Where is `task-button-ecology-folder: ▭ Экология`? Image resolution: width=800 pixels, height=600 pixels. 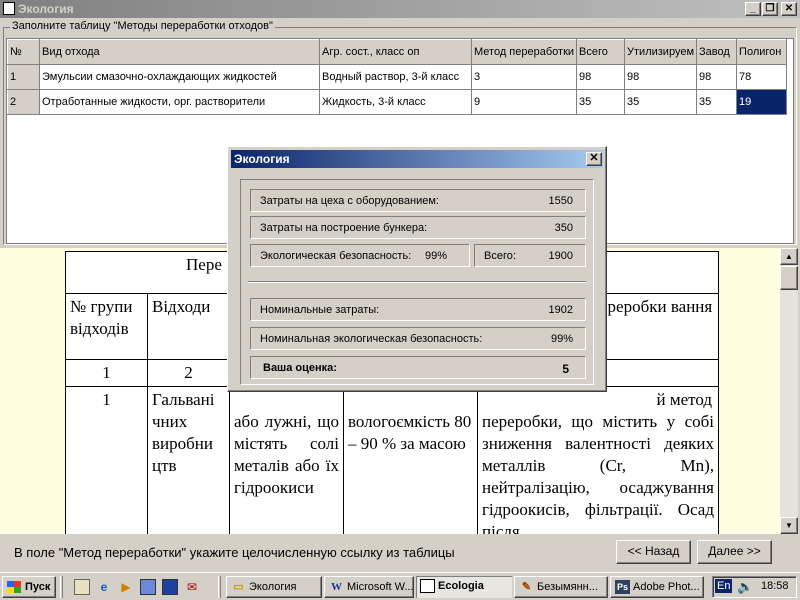
task-button-ecology-folder: ▭ Экология is located at coordinates (274, 587).